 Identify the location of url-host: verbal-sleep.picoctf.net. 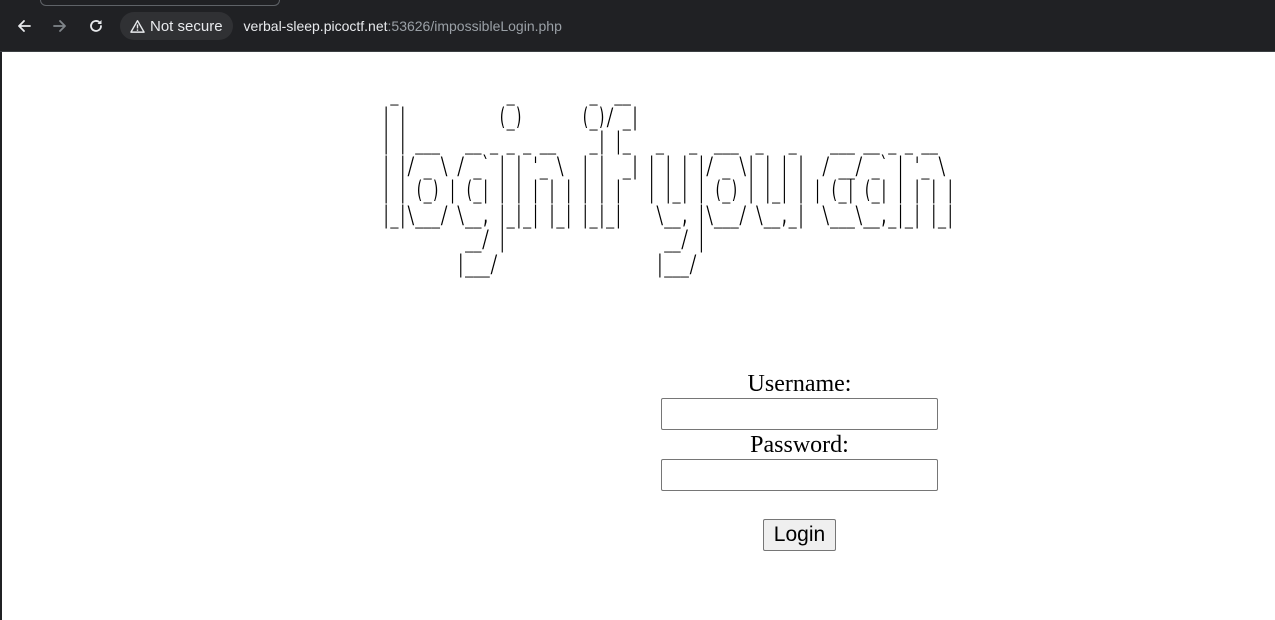
(315, 26).